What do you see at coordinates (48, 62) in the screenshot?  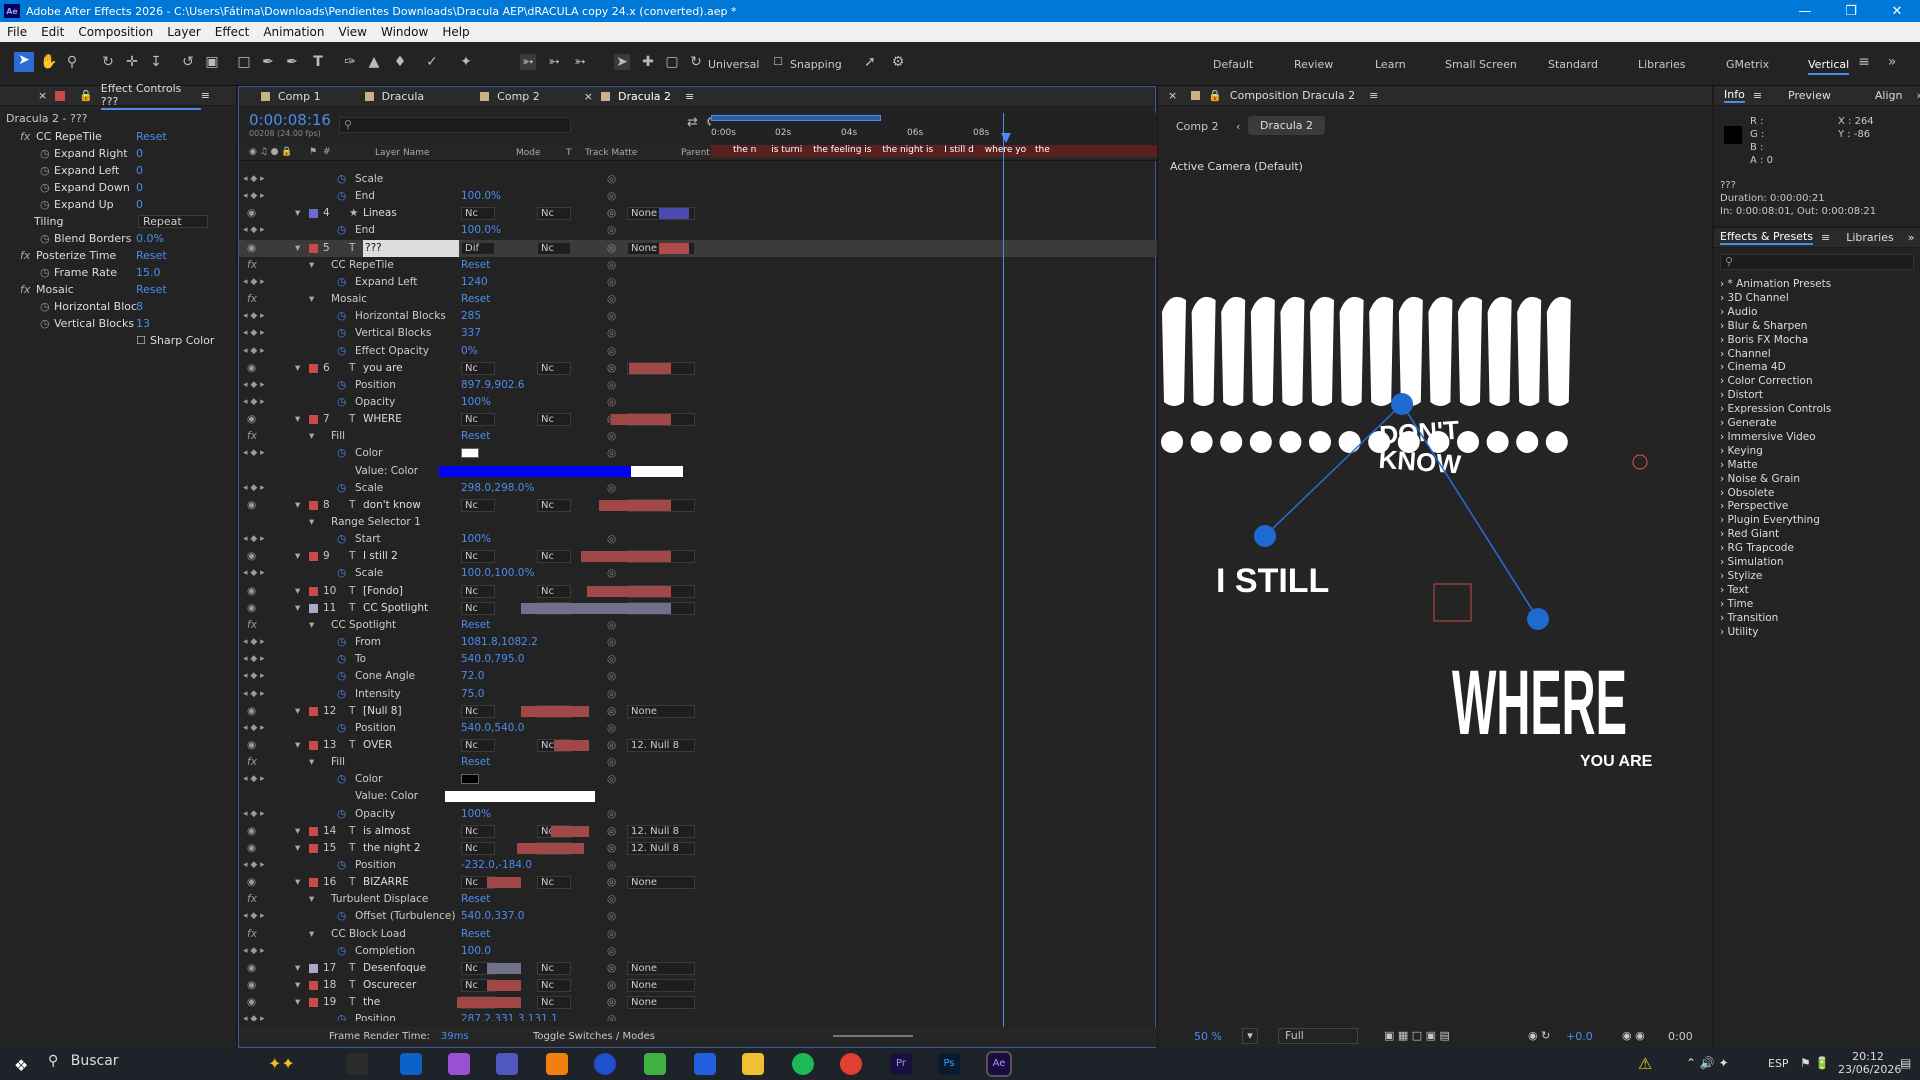 I see `hand-tool-icon: ✋` at bounding box center [48, 62].